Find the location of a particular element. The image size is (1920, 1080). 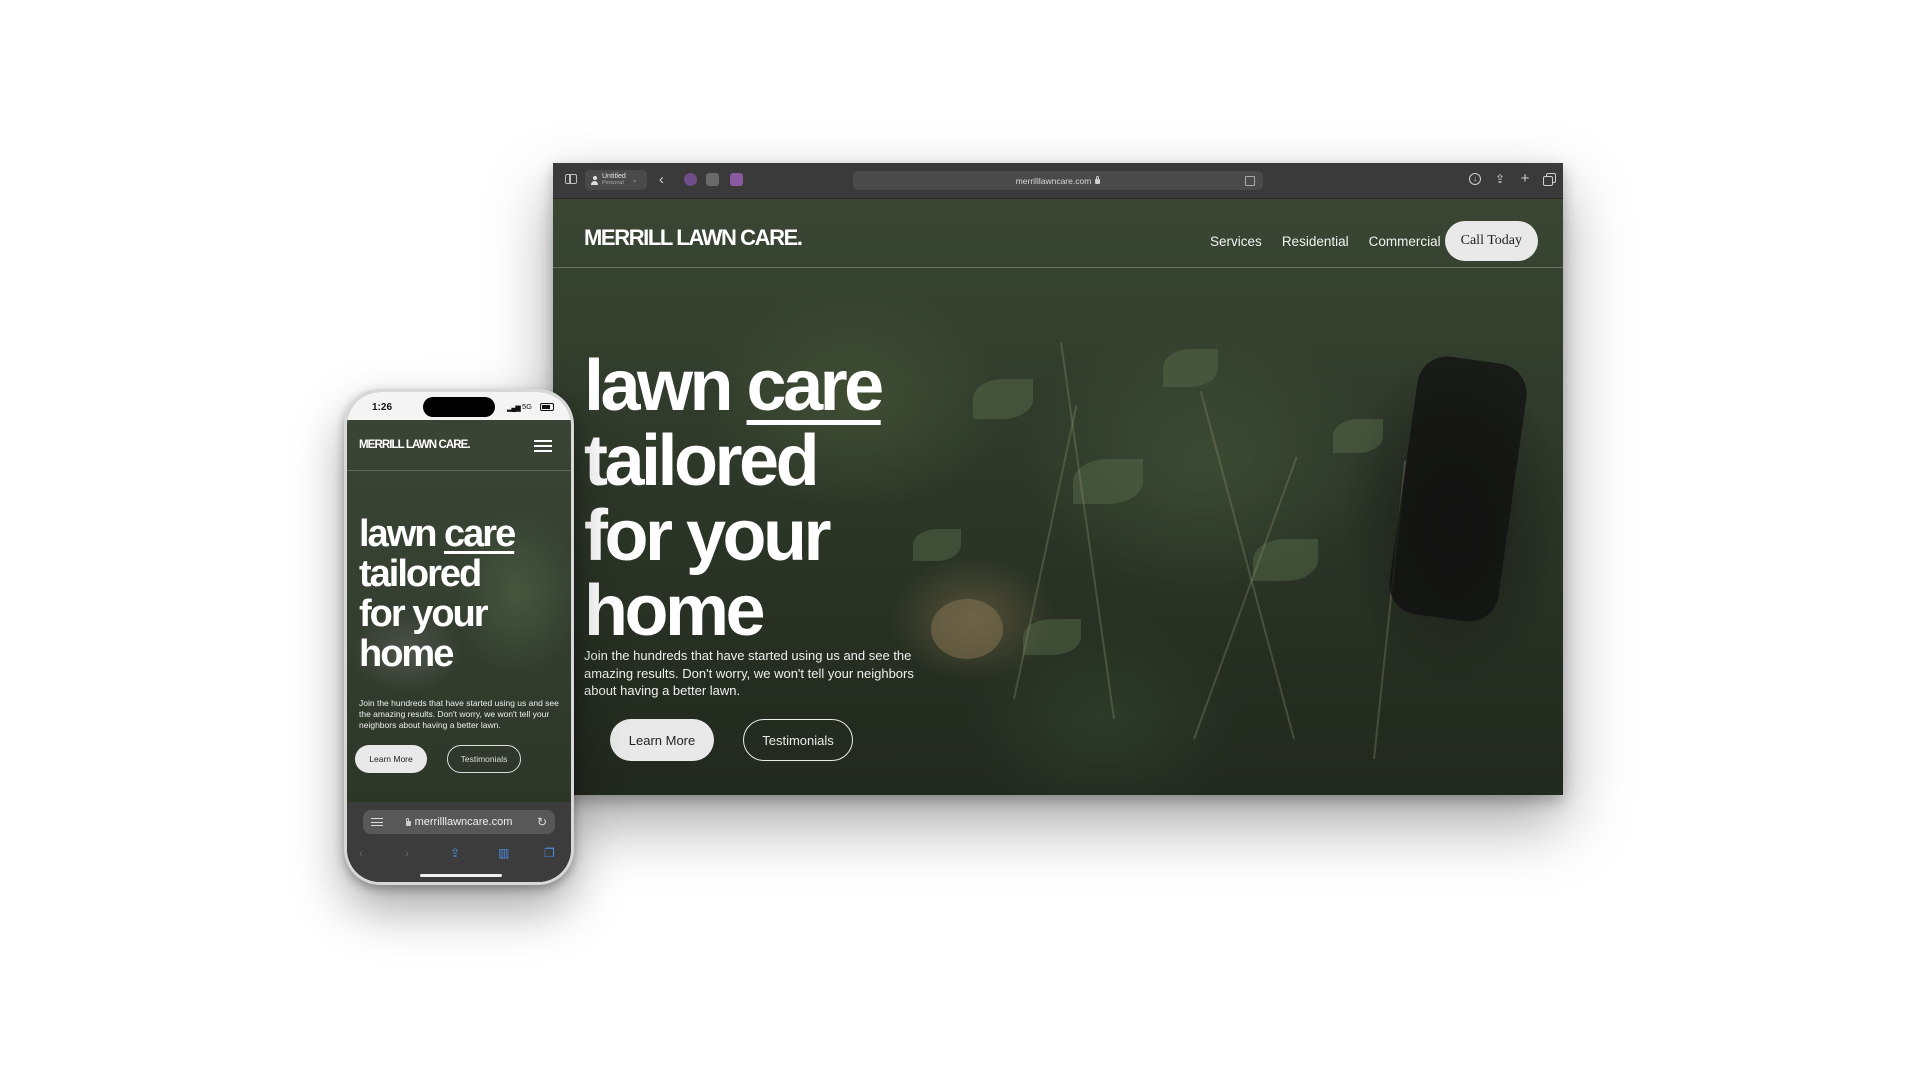

mobile-testimonials-button: Testimonials is located at coordinates (484, 759).